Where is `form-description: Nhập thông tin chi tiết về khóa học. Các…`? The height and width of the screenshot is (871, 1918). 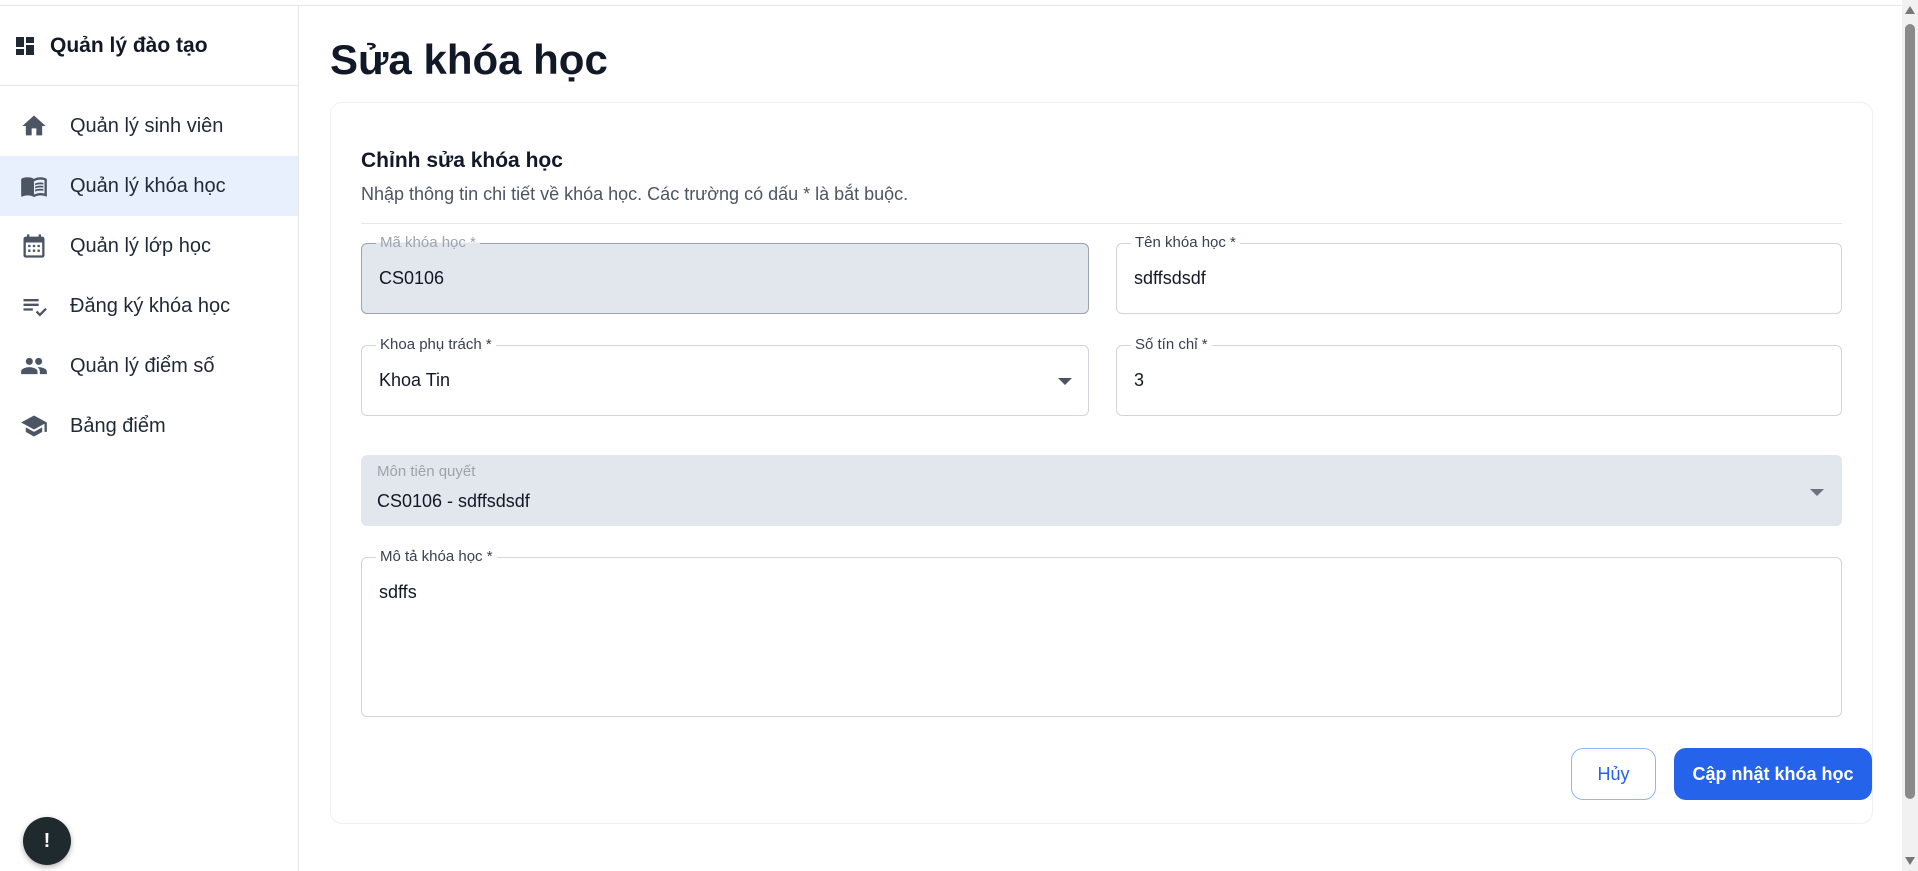
form-description: Nhập thông tin chi tiết về khóa học. Các… is located at coordinates (635, 194).